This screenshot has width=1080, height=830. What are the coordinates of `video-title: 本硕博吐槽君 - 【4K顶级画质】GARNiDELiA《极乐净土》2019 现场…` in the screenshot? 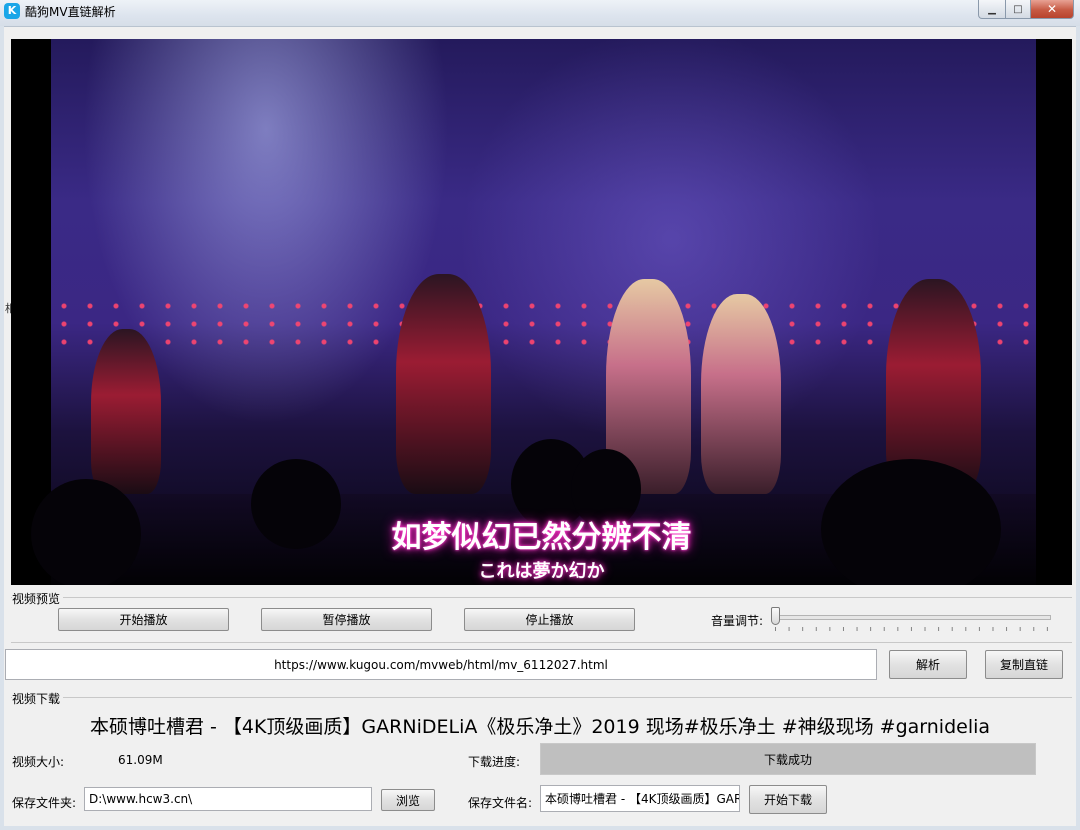 It's located at (540, 727).